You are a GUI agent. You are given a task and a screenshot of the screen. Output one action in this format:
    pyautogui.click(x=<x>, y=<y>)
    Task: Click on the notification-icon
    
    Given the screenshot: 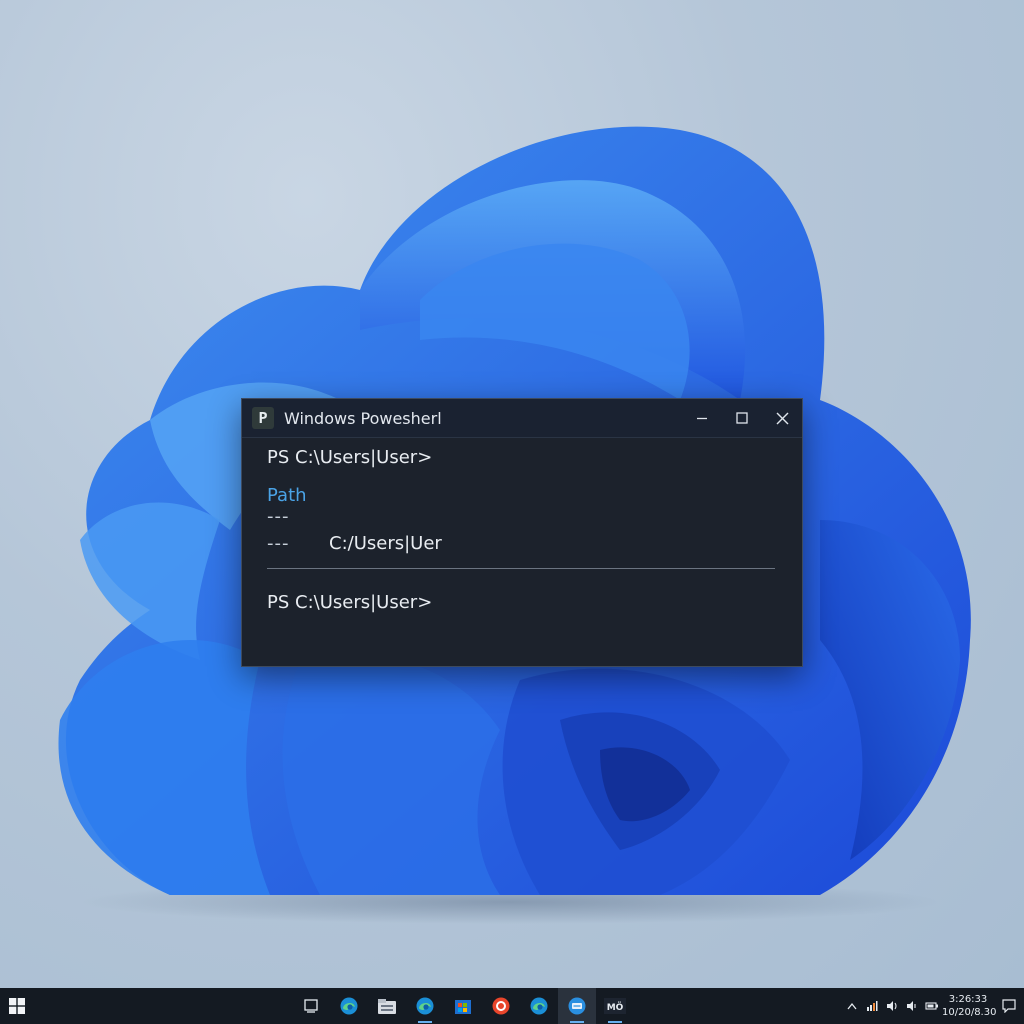 What is the action you would take?
    pyautogui.click(x=1009, y=1006)
    